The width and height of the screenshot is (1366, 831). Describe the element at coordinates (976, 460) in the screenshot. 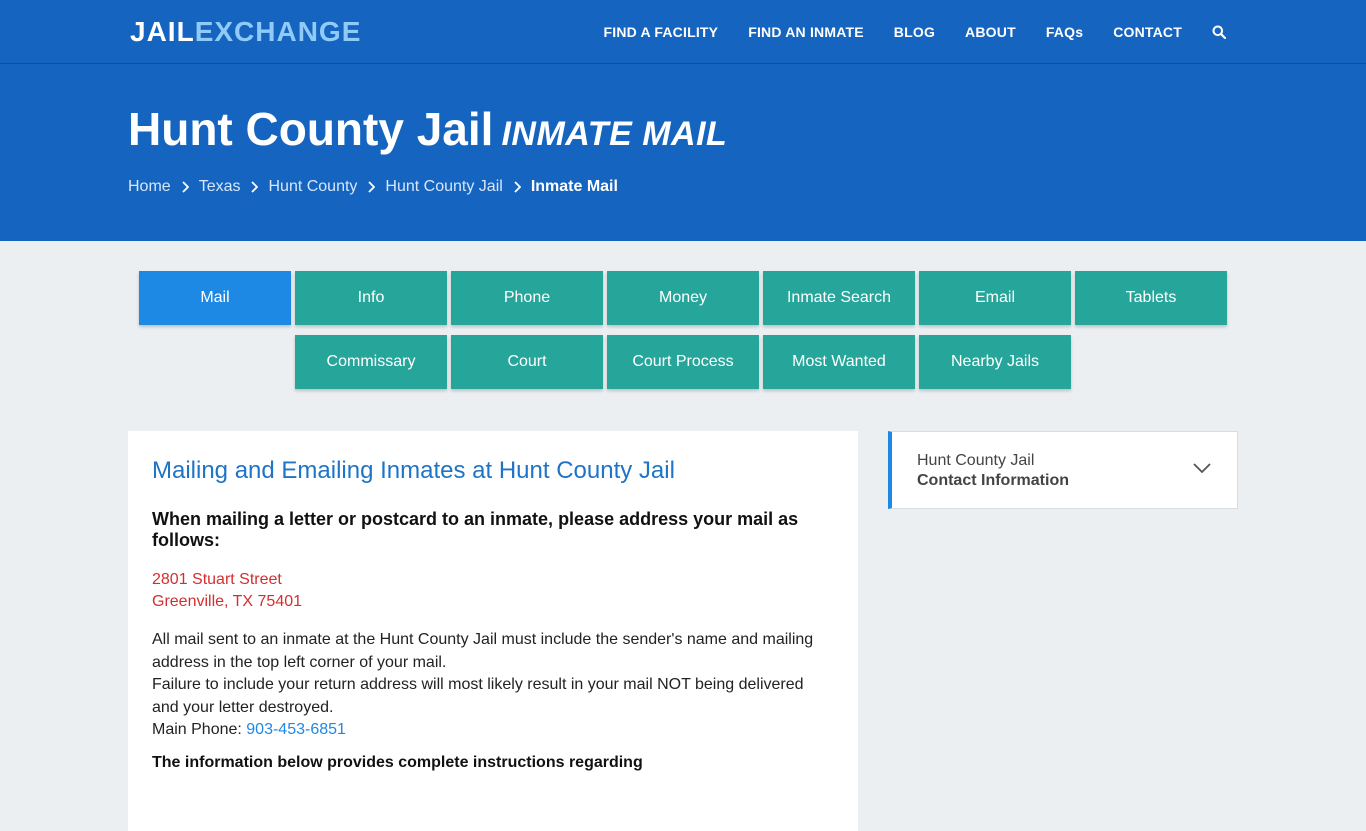

I see `accordion-title-facility: Hunt County Jail` at that location.